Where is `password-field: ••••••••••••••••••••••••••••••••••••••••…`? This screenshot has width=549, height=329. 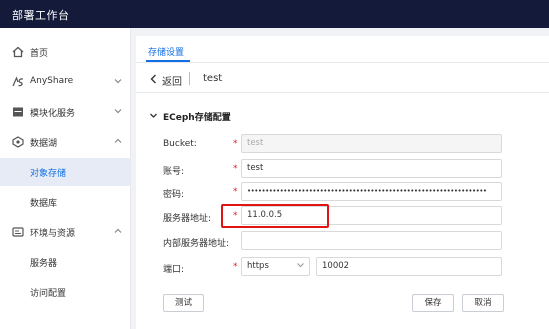 password-field: ••••••••••••••••••••••••••••••••••••••••… is located at coordinates (371, 191).